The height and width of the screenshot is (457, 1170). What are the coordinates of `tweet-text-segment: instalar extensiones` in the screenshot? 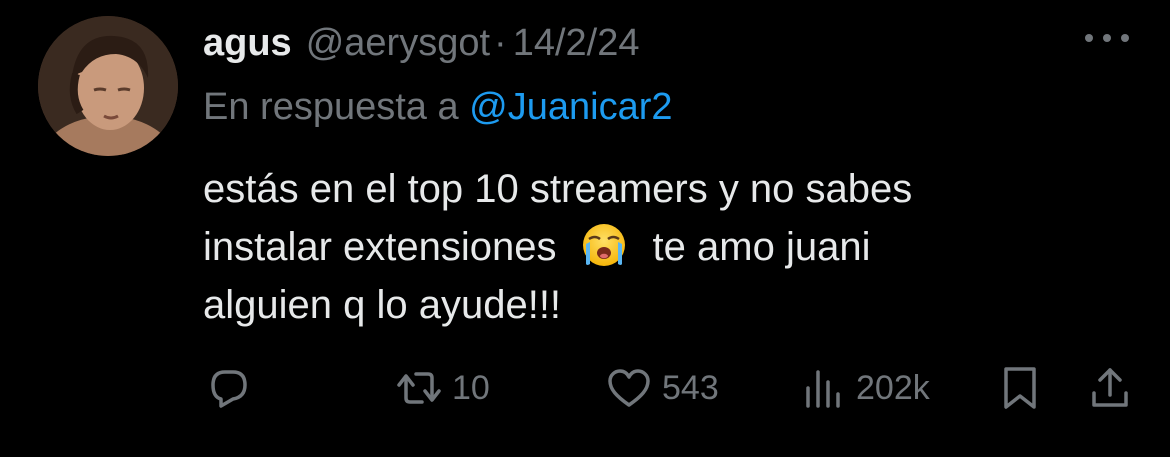 It's located at (380, 247).